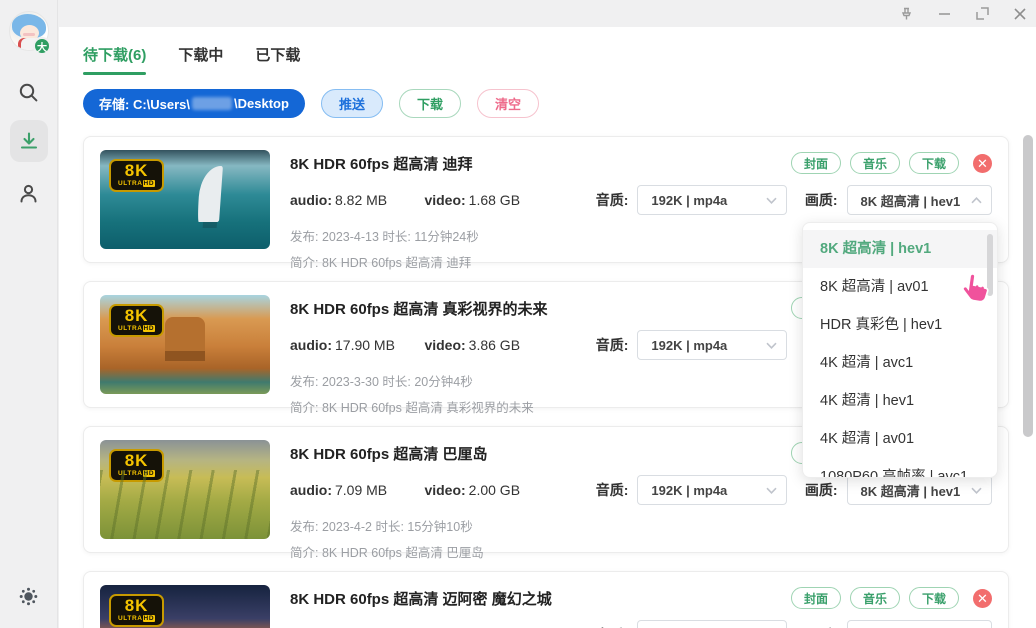 The height and width of the screenshot is (628, 1036). Describe the element at coordinates (559, 59) in the screenshot. I see `tab-bar: 待下载(6) 下载中 已下载` at that location.